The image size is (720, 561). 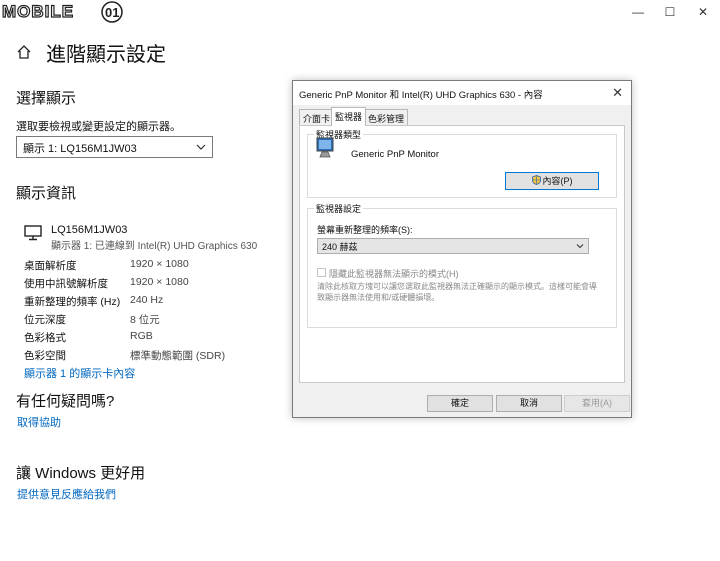 What do you see at coordinates (340, 247) in the screenshot?
I see `refresh-rate-value: 240 赫茲` at bounding box center [340, 247].